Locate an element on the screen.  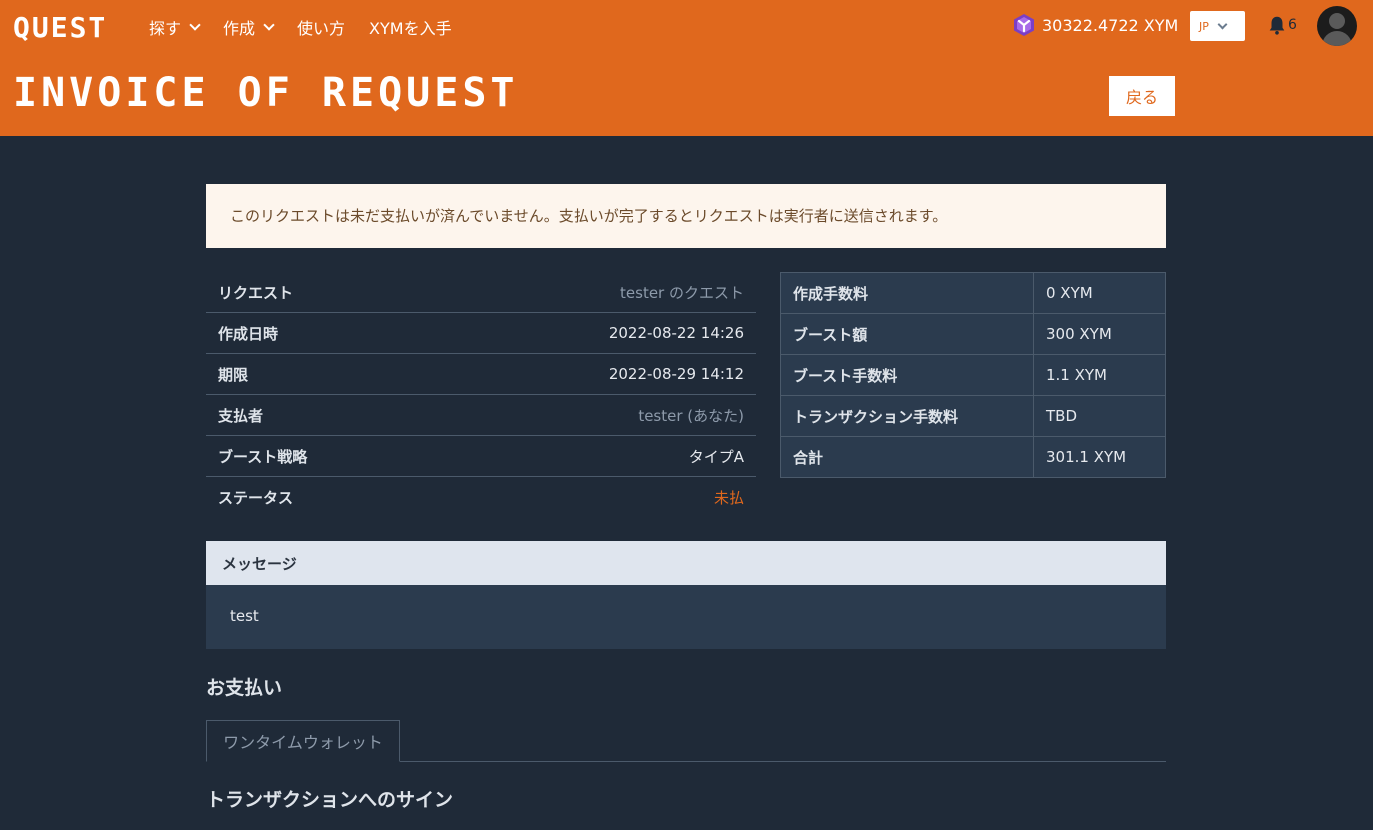
page-title: INVOICE OF REQUEST is located at coordinates (266, 93).